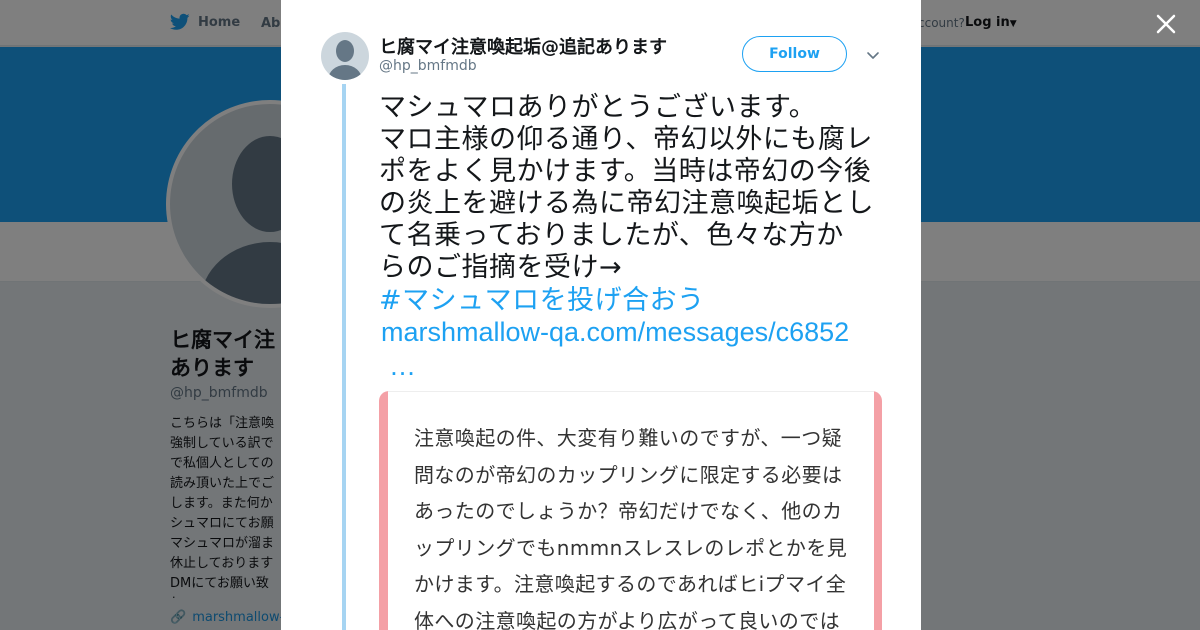 This screenshot has height=630, width=1200. I want to click on tweet-text-line: ポをよく見かけます。当時は帝幻の今後, so click(625, 171).